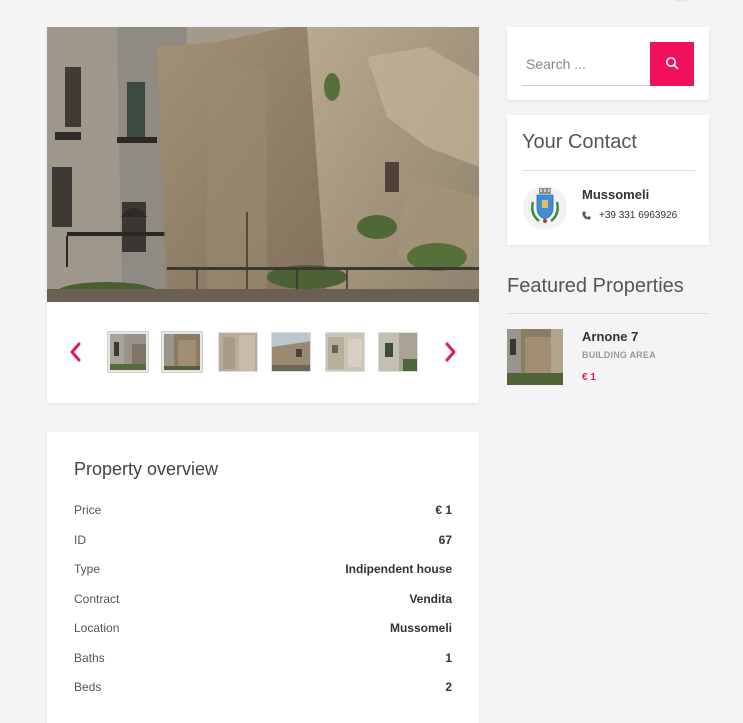  Describe the element at coordinates (97, 628) in the screenshot. I see `overview-label: Location` at that location.